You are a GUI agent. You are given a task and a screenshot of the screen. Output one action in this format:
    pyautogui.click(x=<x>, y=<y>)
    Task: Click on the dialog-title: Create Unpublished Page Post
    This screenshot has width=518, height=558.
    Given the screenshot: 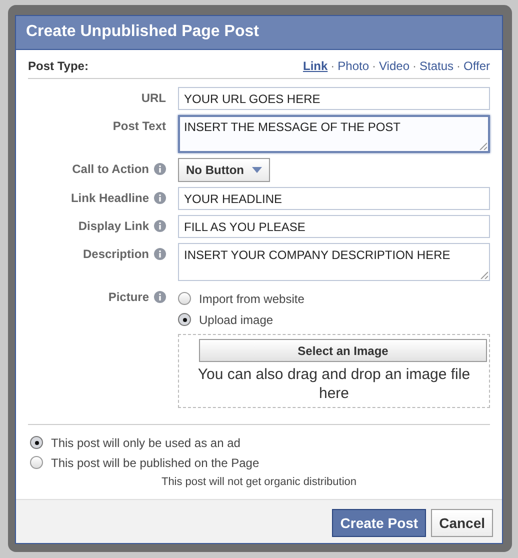 What is the action you would take?
    pyautogui.click(x=142, y=31)
    